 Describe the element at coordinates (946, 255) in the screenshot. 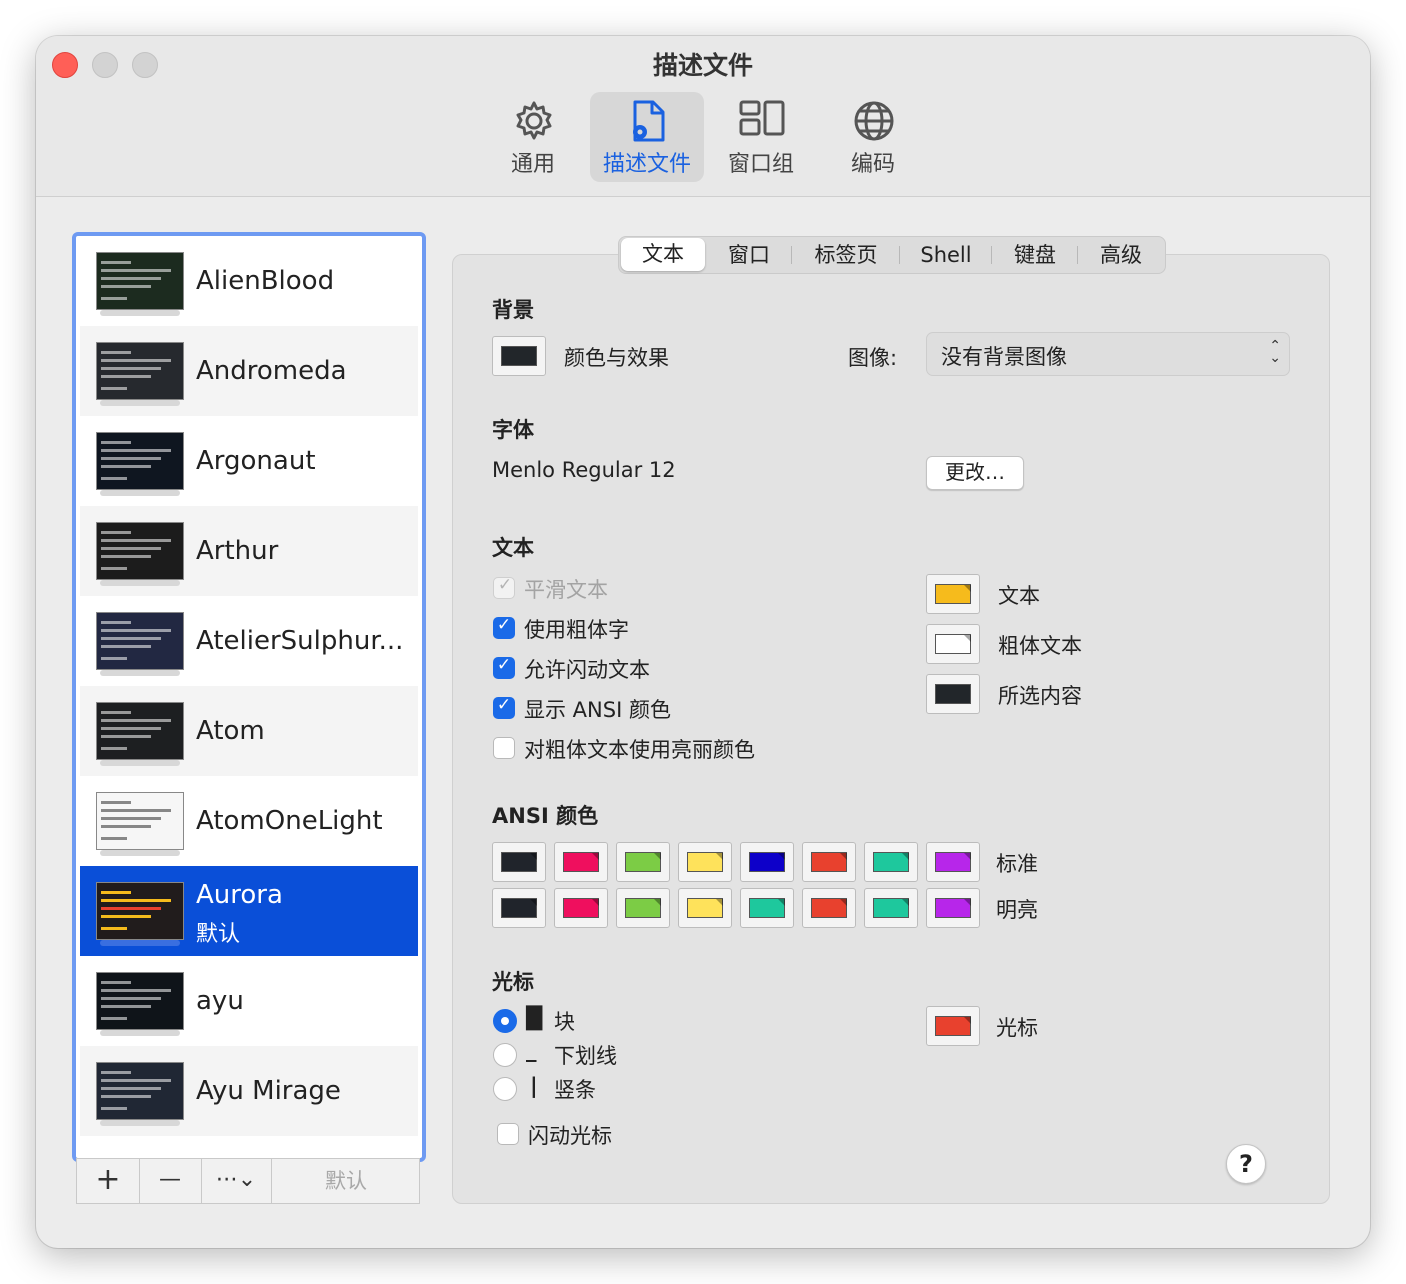

I see `tab-shell: Shell` at that location.